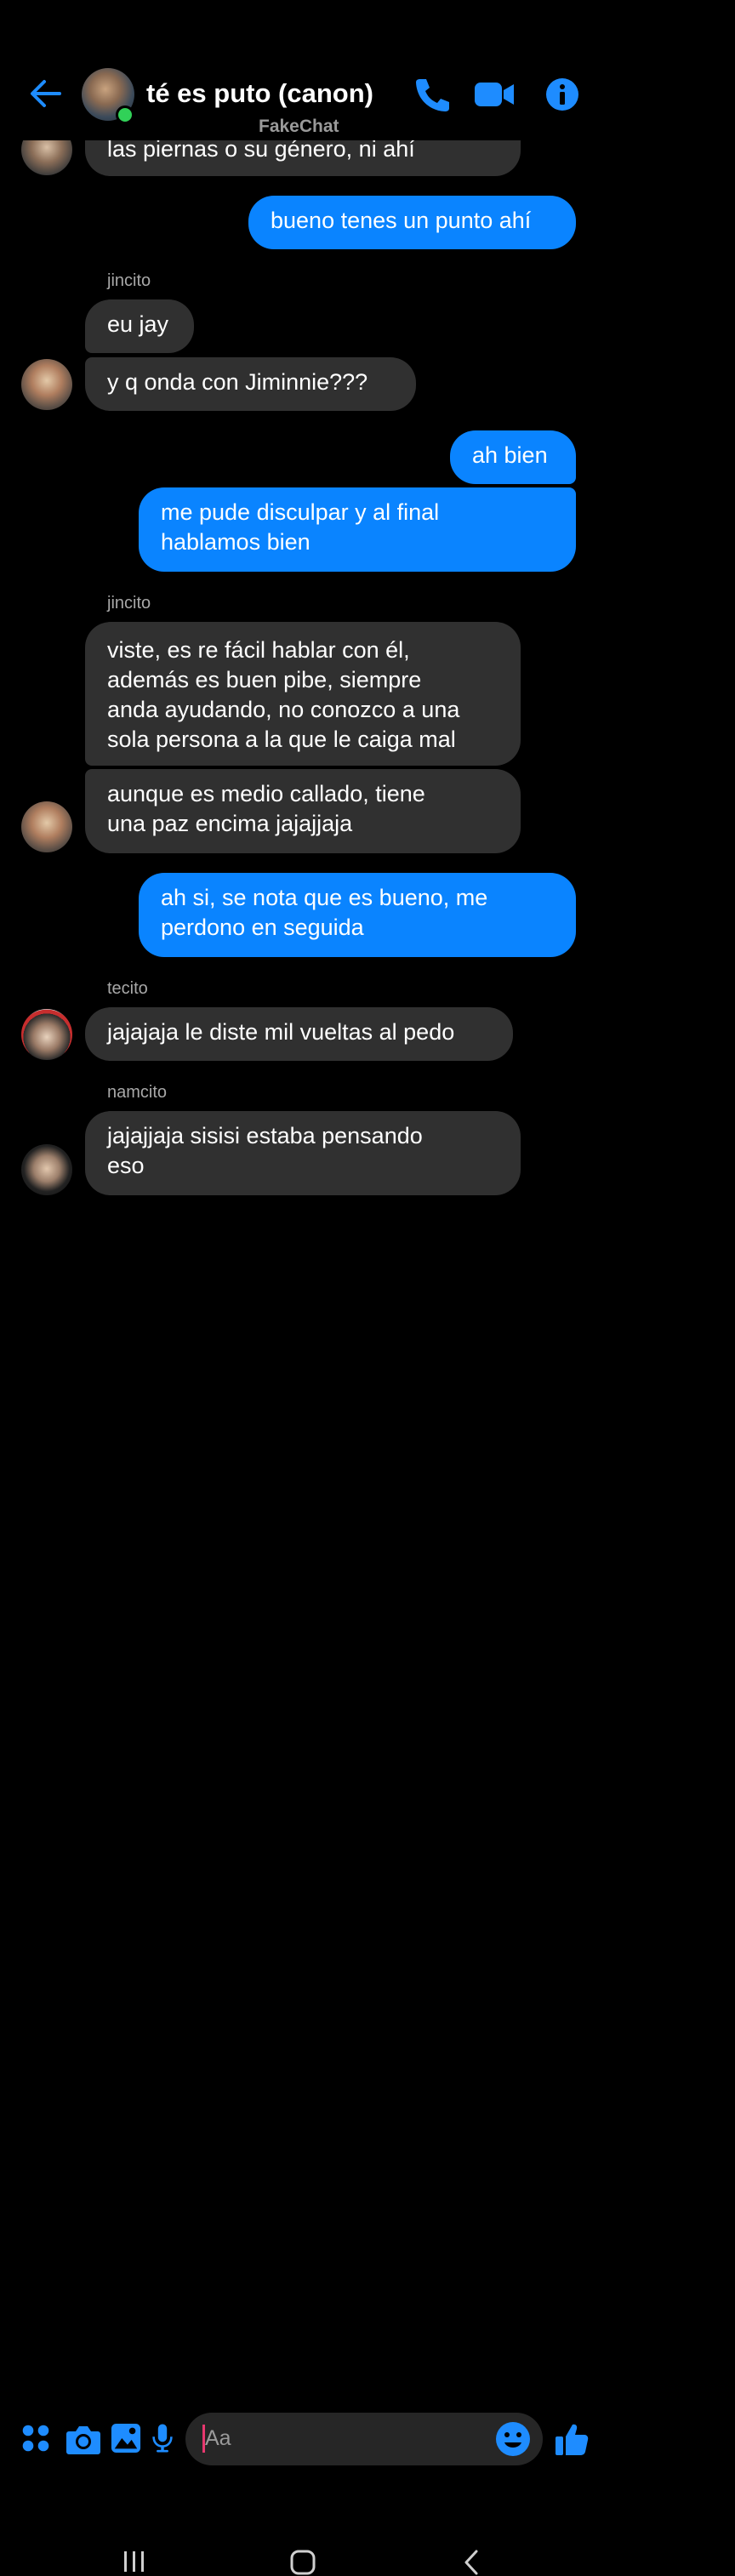 Image resolution: width=735 pixels, height=2576 pixels. I want to click on recent-apps-icon, so click(135, 2561).